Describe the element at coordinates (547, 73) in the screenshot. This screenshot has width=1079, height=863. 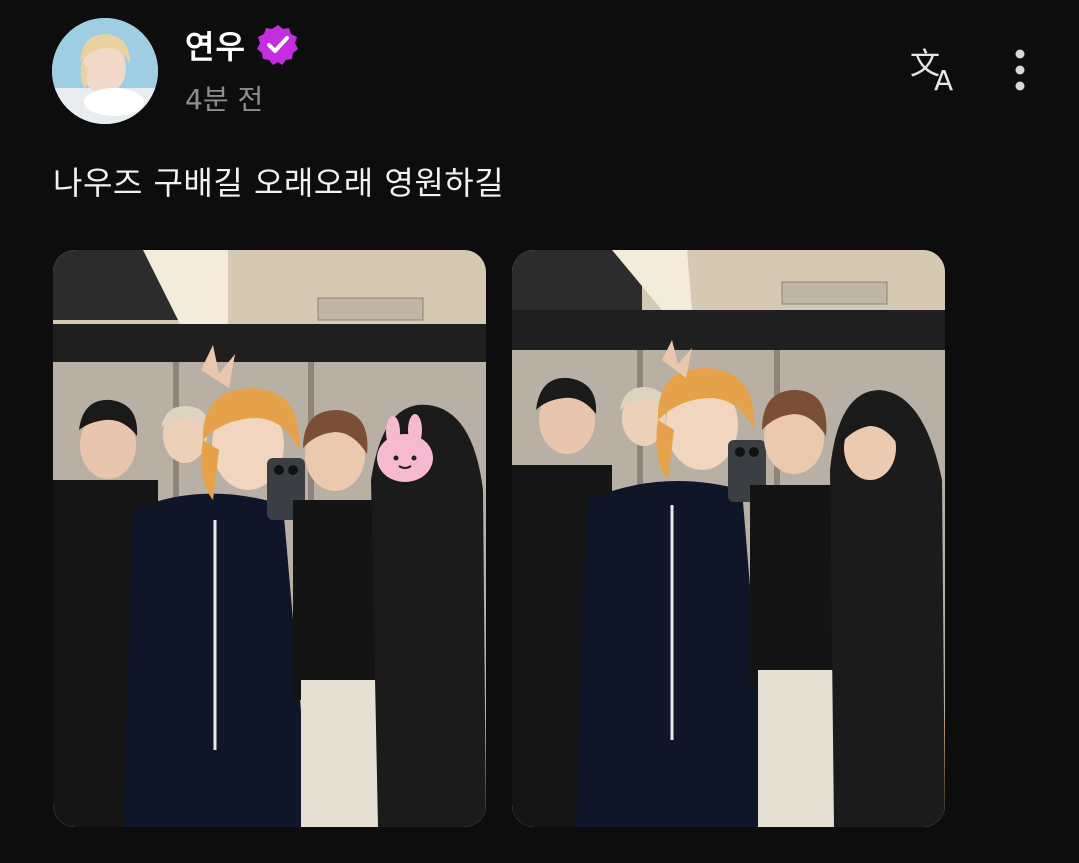
I see `post-header: 연우 4분 전 文 A` at that location.